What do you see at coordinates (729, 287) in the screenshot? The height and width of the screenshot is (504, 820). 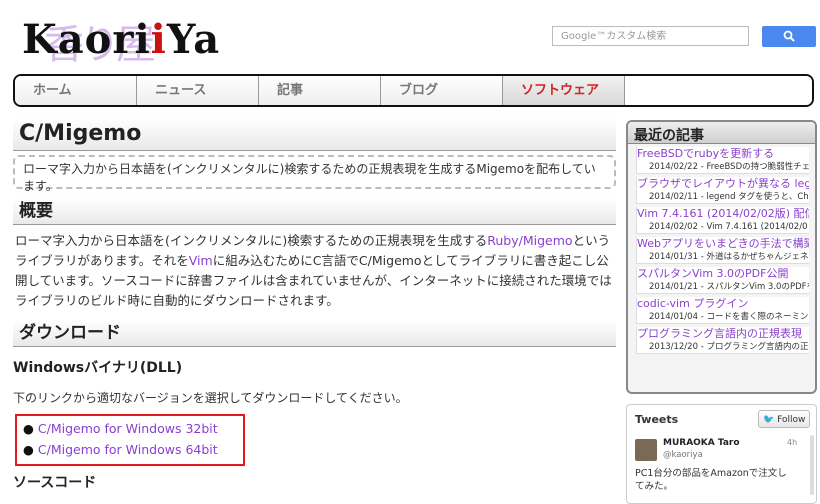 I see `article-meta: 2014/01/21 - スパルタンVim 3.0のPDFを公` at bounding box center [729, 287].